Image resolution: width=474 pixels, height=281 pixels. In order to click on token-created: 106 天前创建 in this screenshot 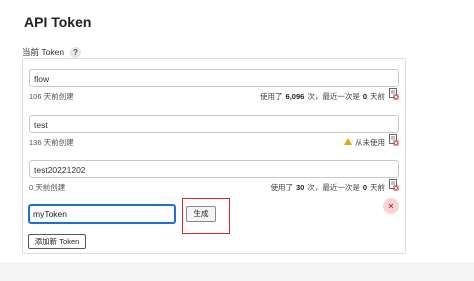, I will do `click(51, 96)`.